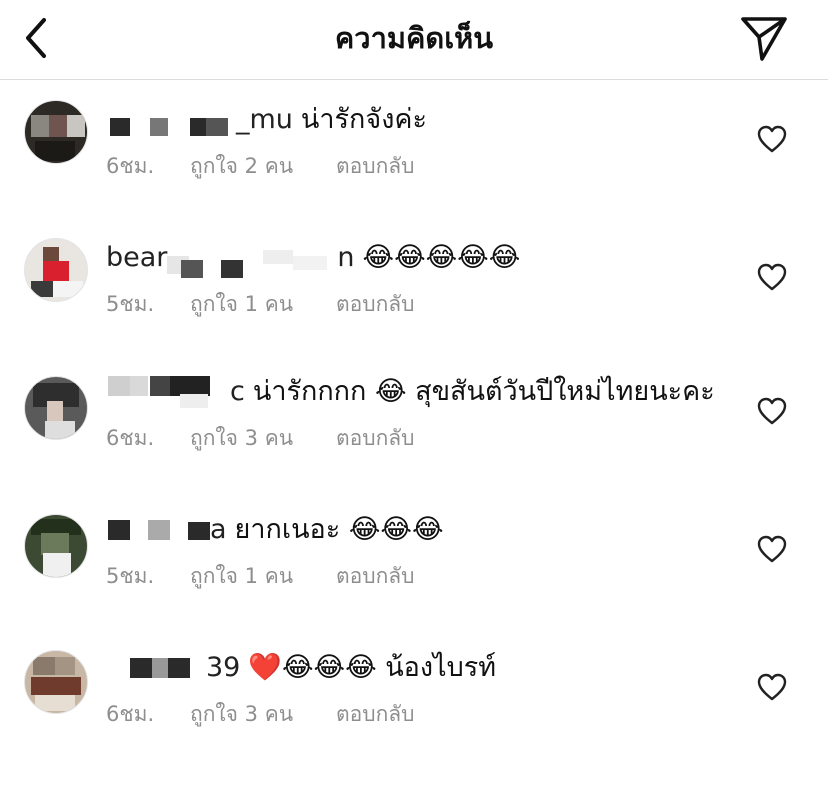 The height and width of the screenshot is (786, 828). What do you see at coordinates (345, 257) in the screenshot?
I see `username-visible-end: n` at bounding box center [345, 257].